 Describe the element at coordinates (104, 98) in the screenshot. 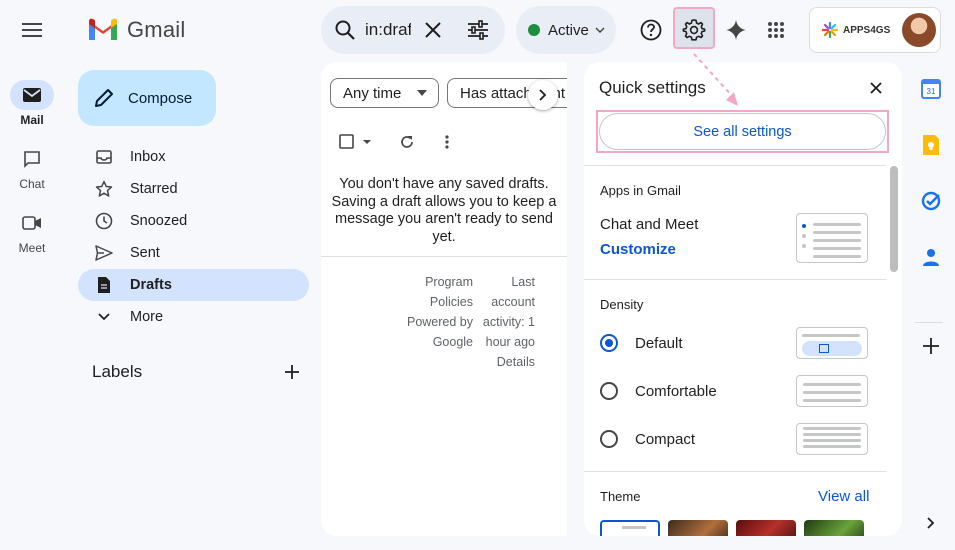

I see `pencil-icon` at that location.